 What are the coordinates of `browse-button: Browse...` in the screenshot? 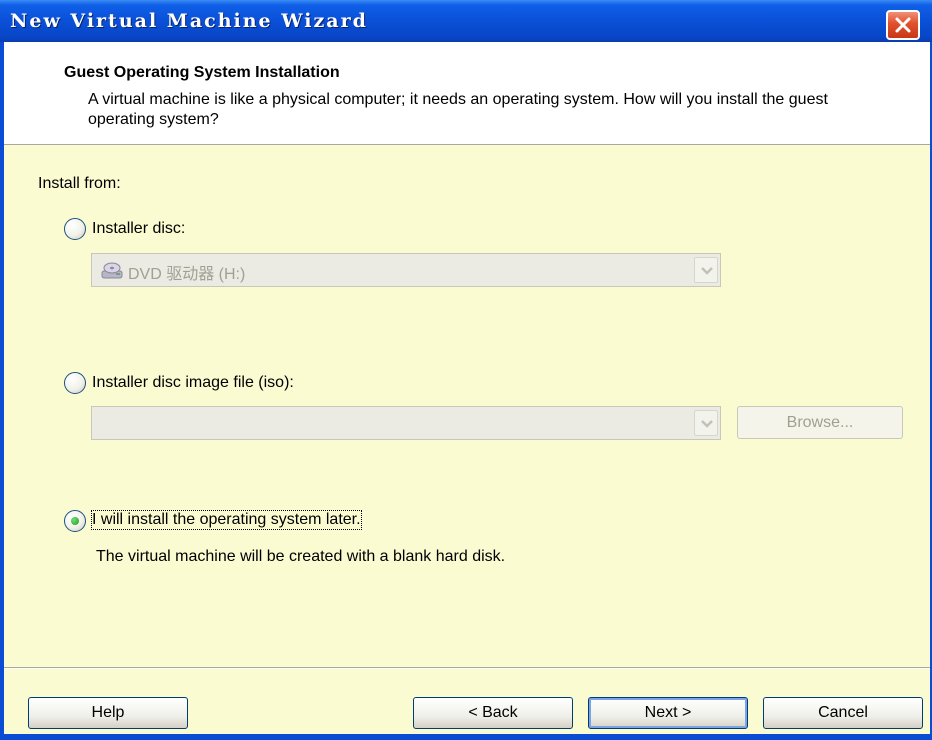 It's located at (820, 422).